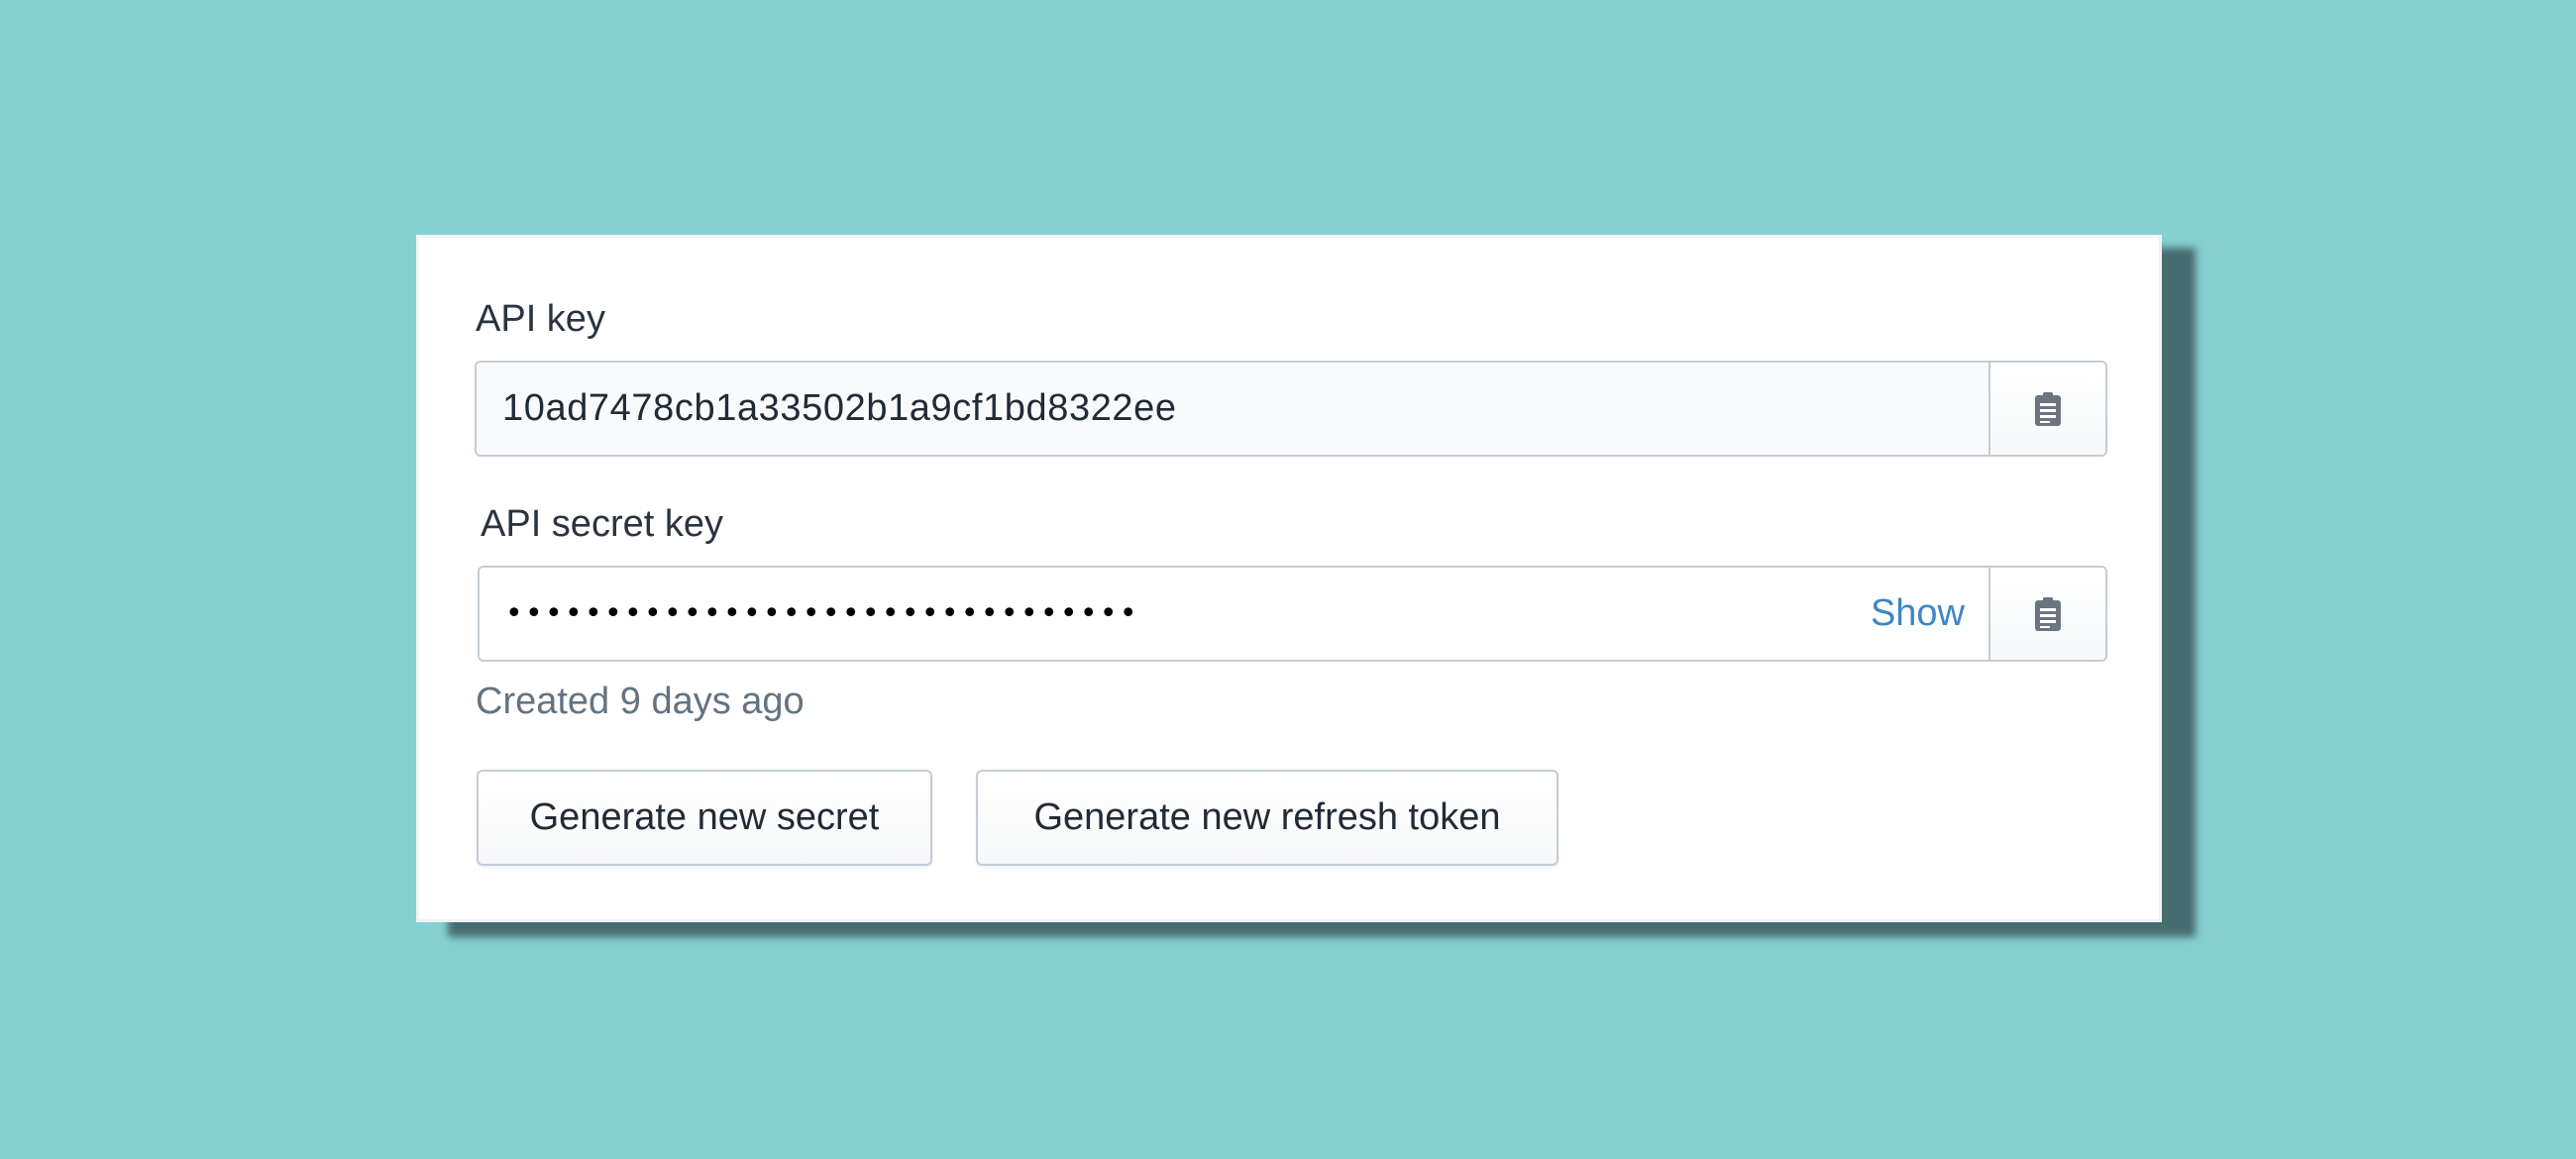  Describe the element at coordinates (540, 319) in the screenshot. I see `api-key-label: API key` at that location.